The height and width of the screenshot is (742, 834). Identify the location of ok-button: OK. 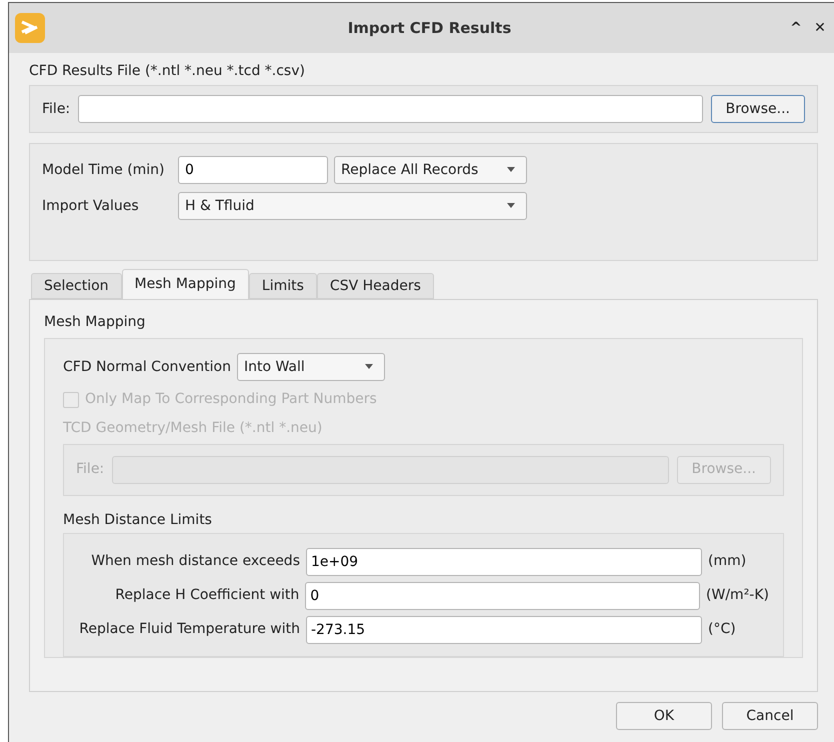
(664, 716).